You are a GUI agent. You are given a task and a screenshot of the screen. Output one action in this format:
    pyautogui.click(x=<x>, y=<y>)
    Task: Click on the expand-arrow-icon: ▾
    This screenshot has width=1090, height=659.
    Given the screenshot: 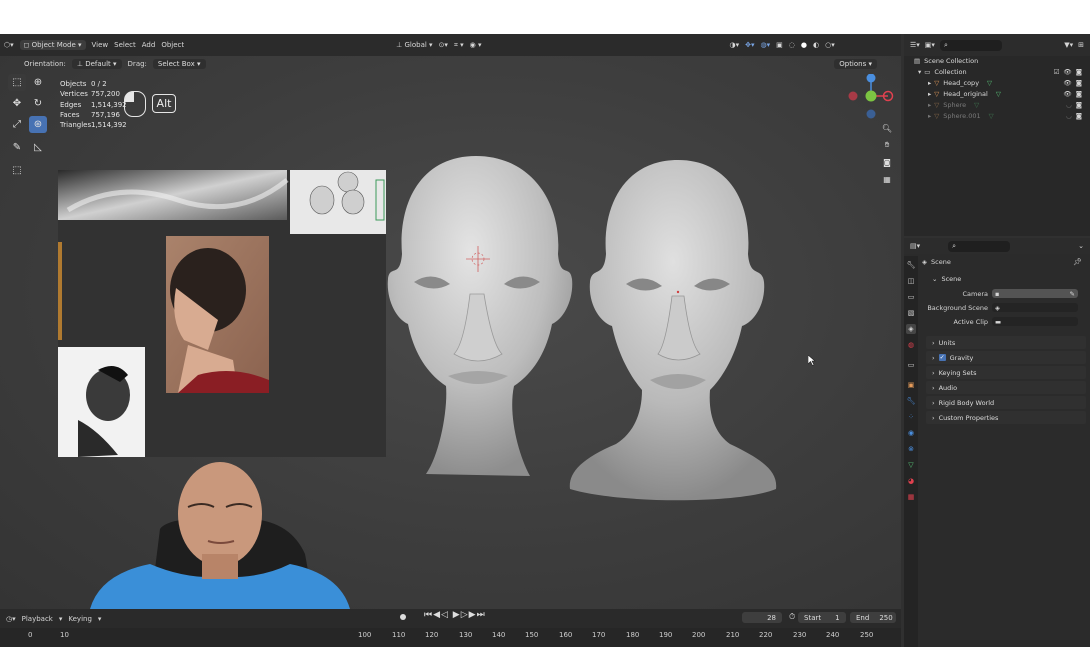 What is the action you would take?
    pyautogui.click(x=919, y=72)
    